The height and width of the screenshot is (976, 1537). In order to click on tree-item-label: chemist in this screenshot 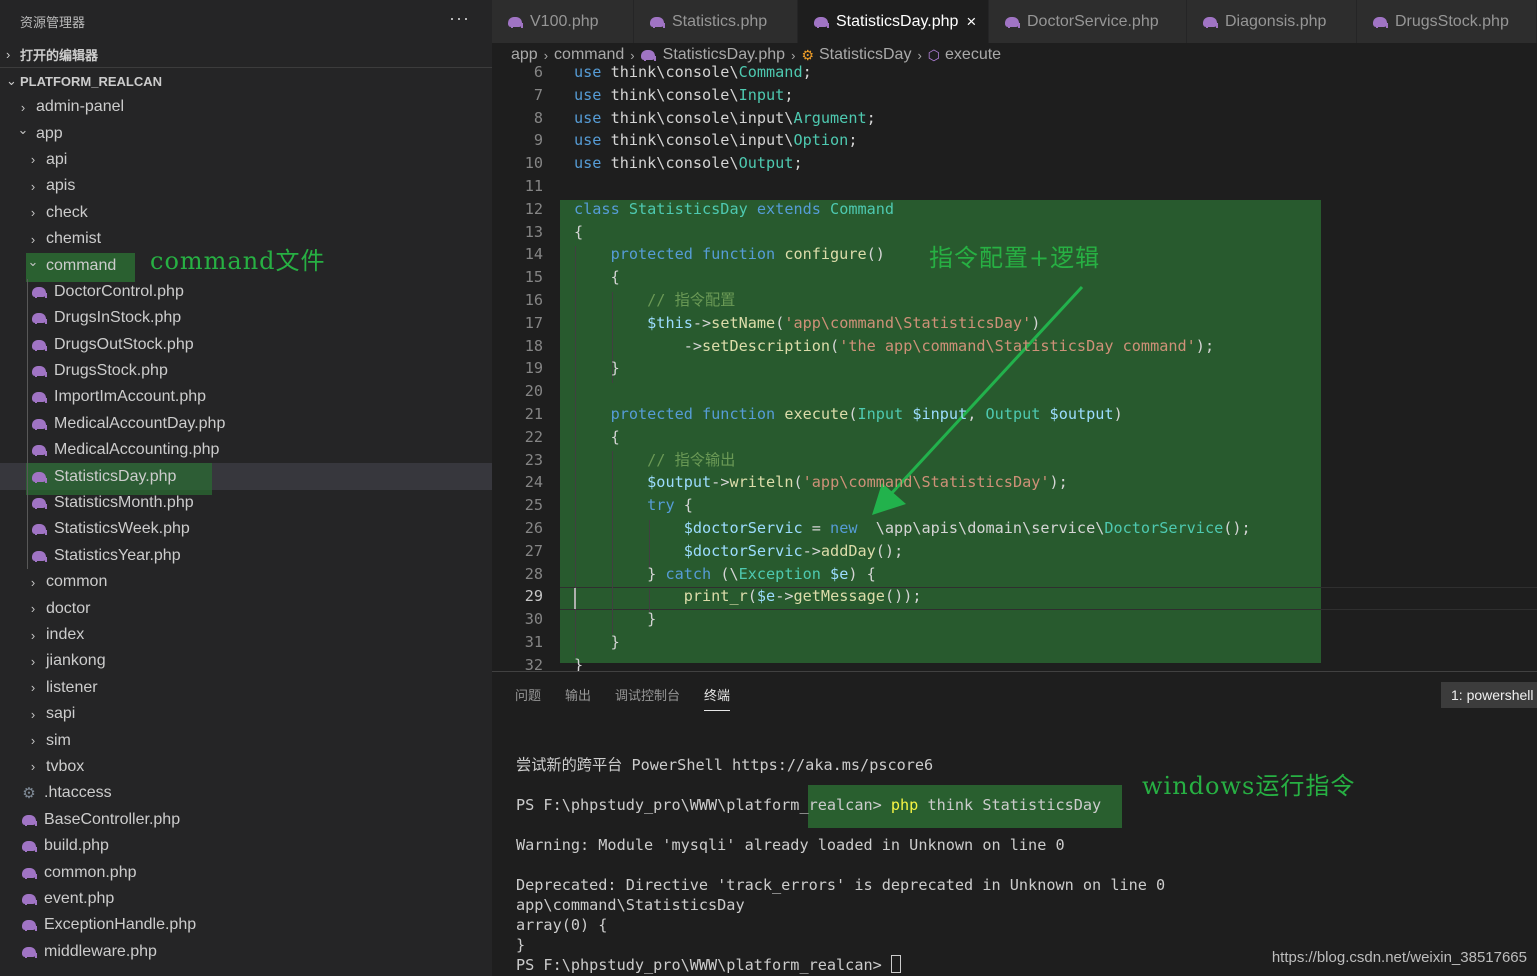, I will do `click(74, 239)`.